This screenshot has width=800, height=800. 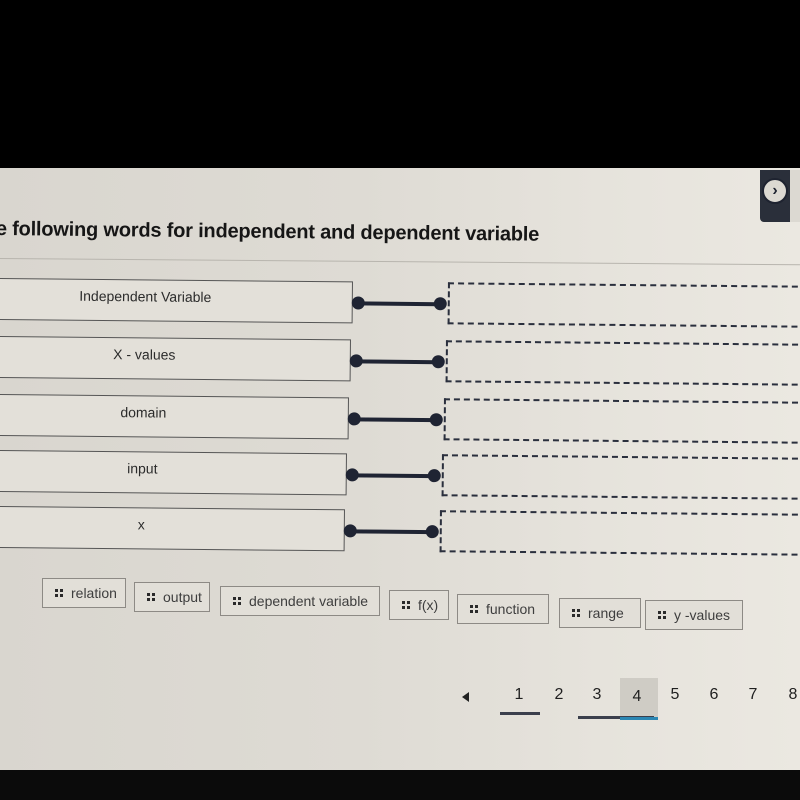 I want to click on answer-chip: f(x), so click(x=419, y=605).